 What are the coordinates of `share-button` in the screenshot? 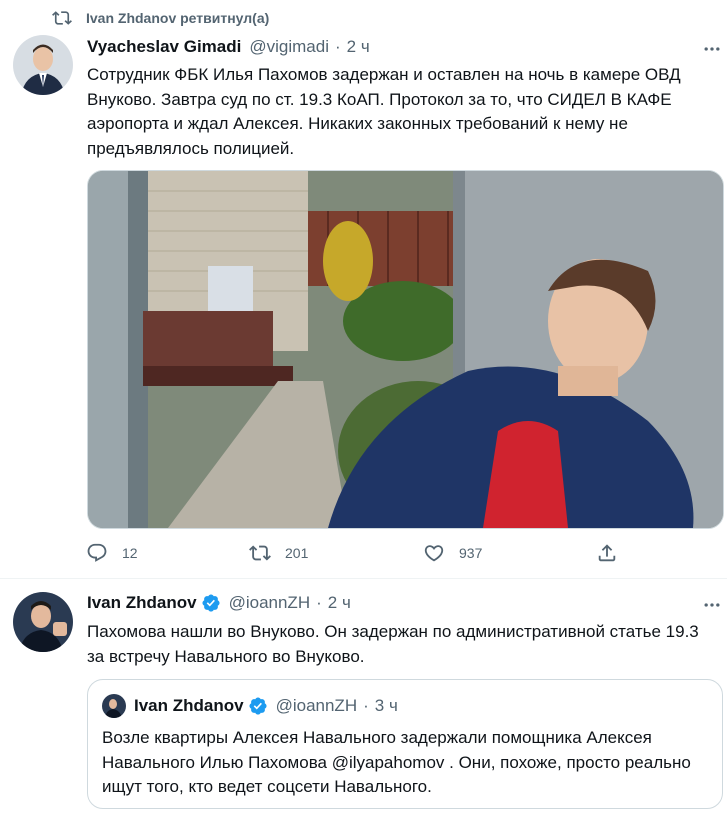 It's located at (607, 553).